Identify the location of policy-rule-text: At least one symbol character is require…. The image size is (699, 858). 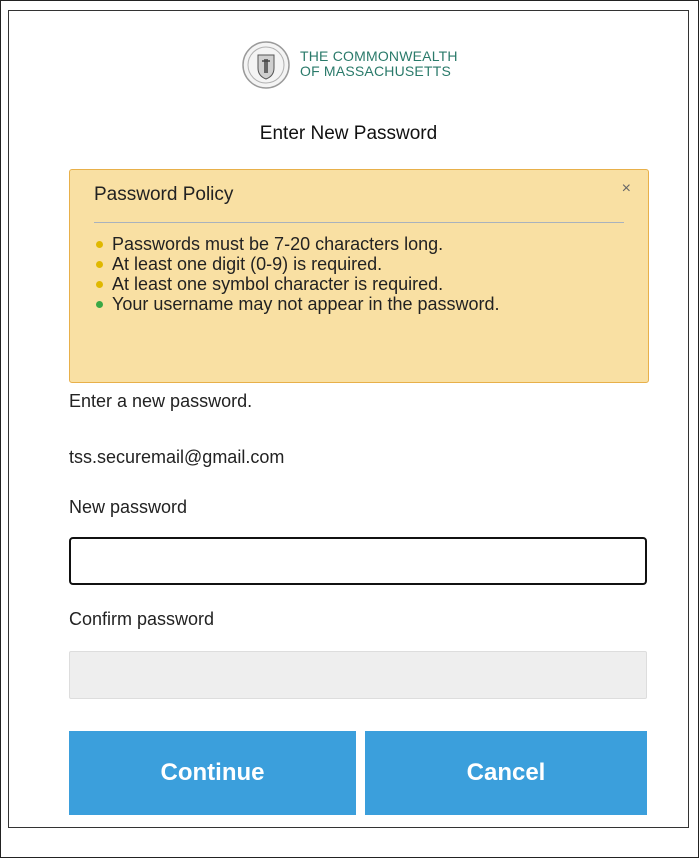
(278, 284).